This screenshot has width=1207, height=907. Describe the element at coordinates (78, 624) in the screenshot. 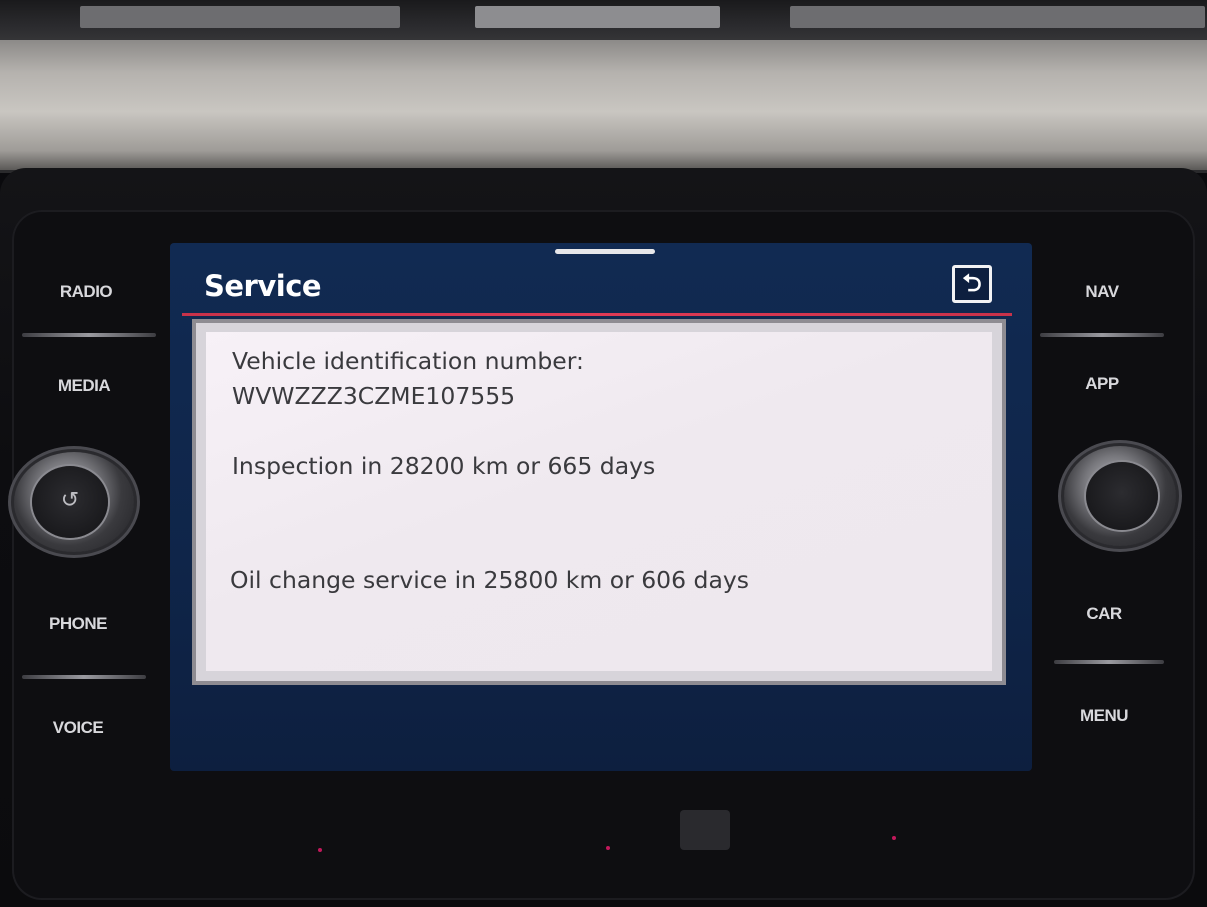

I see `phone-button: PHONE` at that location.